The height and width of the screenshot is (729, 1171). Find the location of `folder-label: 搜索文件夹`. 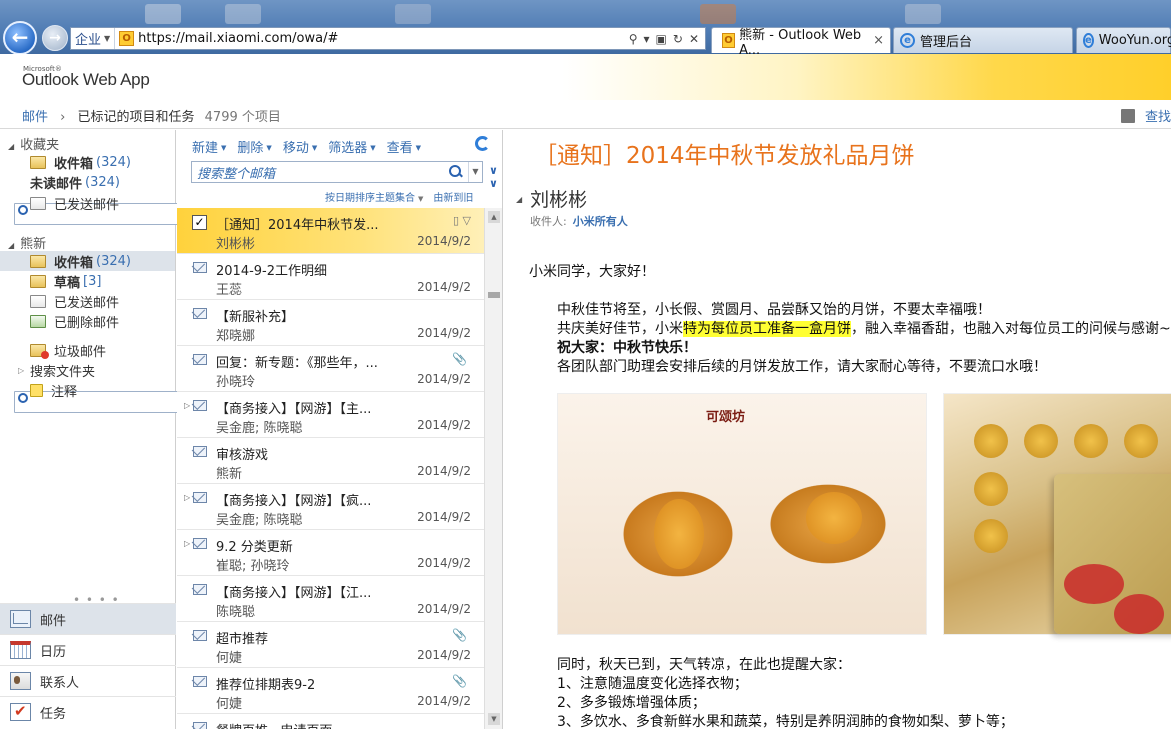

folder-label: 搜索文件夹 is located at coordinates (63, 372).